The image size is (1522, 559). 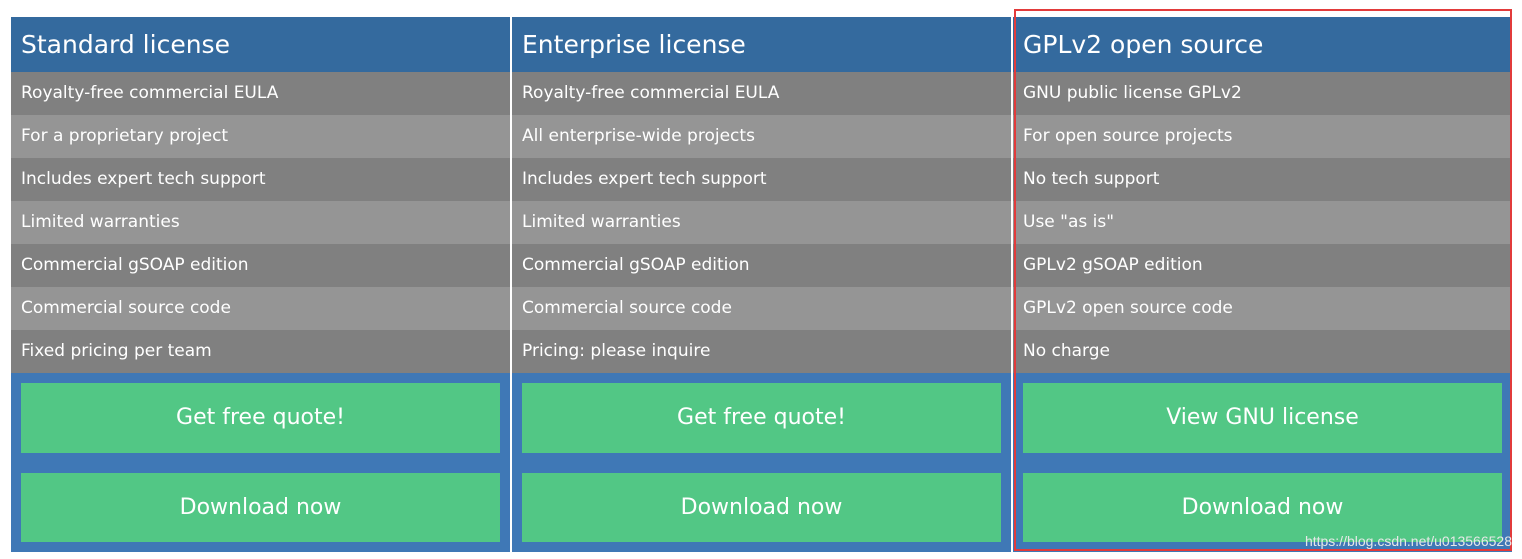 What do you see at coordinates (1262, 136) in the screenshot?
I see `feature-row: For open source projects` at bounding box center [1262, 136].